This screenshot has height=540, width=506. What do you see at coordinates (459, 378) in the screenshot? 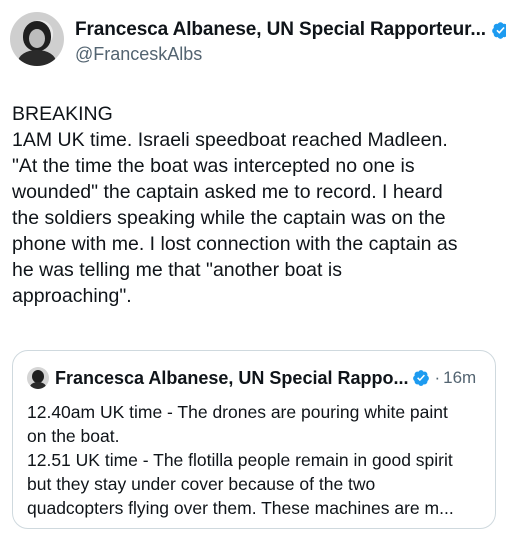
I see `quoted-timestamp: 16m` at bounding box center [459, 378].